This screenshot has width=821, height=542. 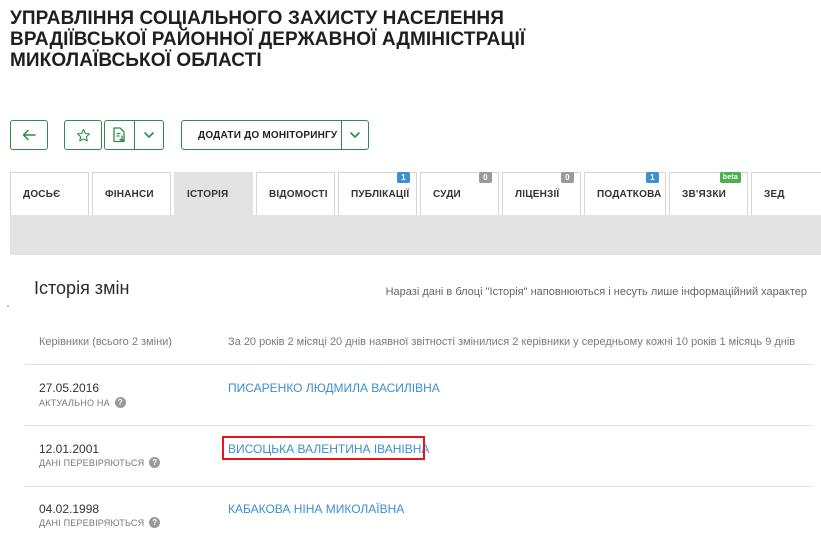 I want to click on add-to-monitoring-label: ДОДАТИ ДО МОНІТОРИНГУ, so click(x=268, y=135).